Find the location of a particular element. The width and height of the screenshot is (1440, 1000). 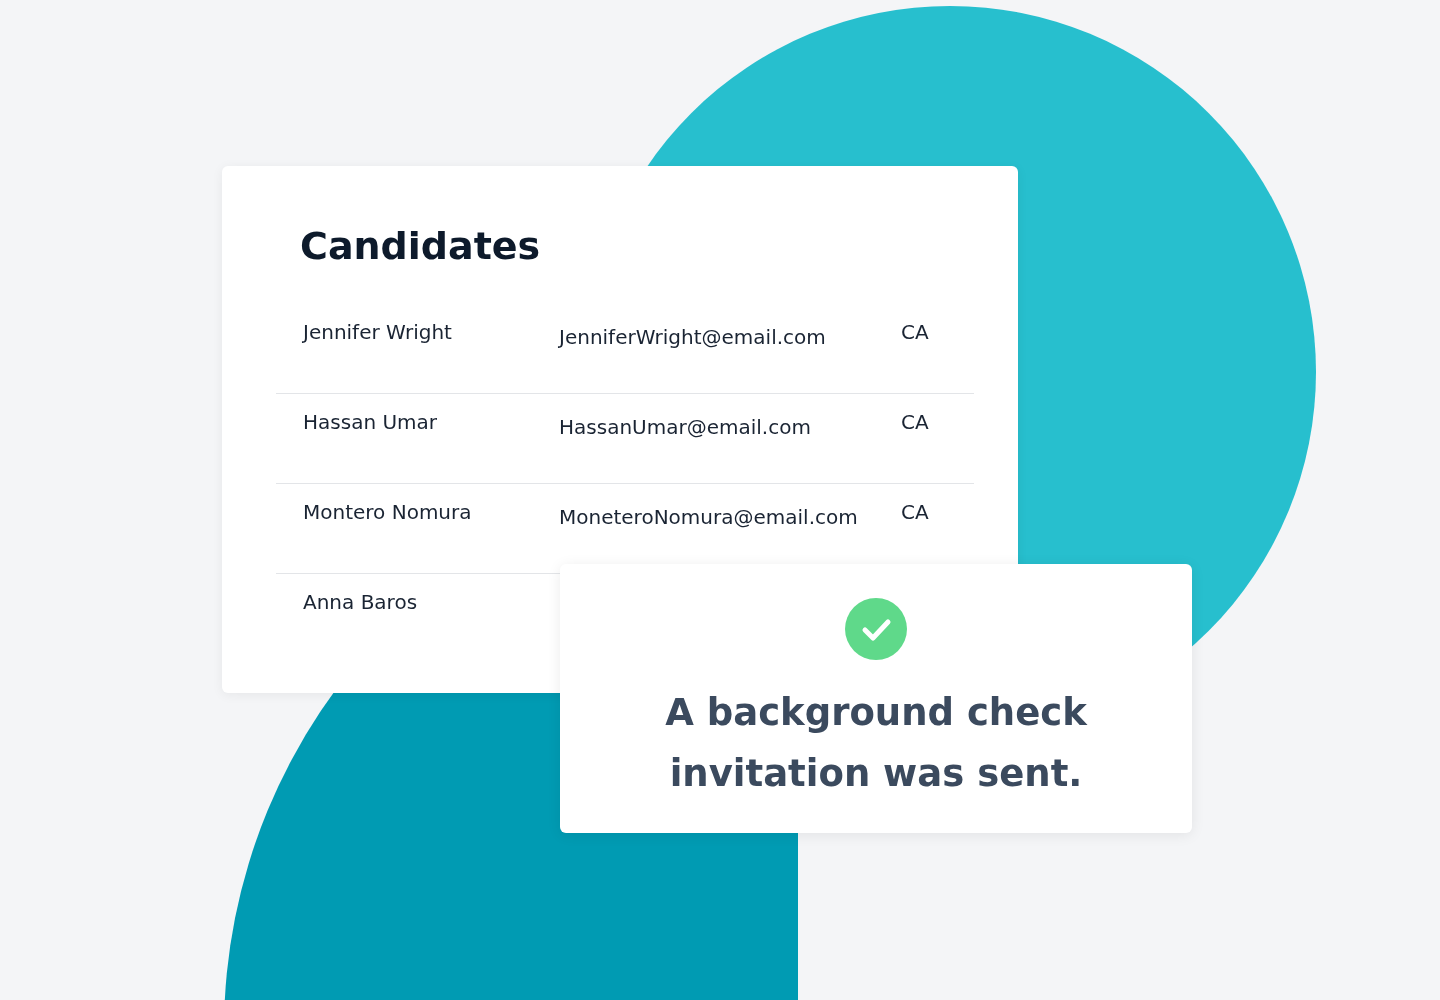

check-icon is located at coordinates (876, 629).